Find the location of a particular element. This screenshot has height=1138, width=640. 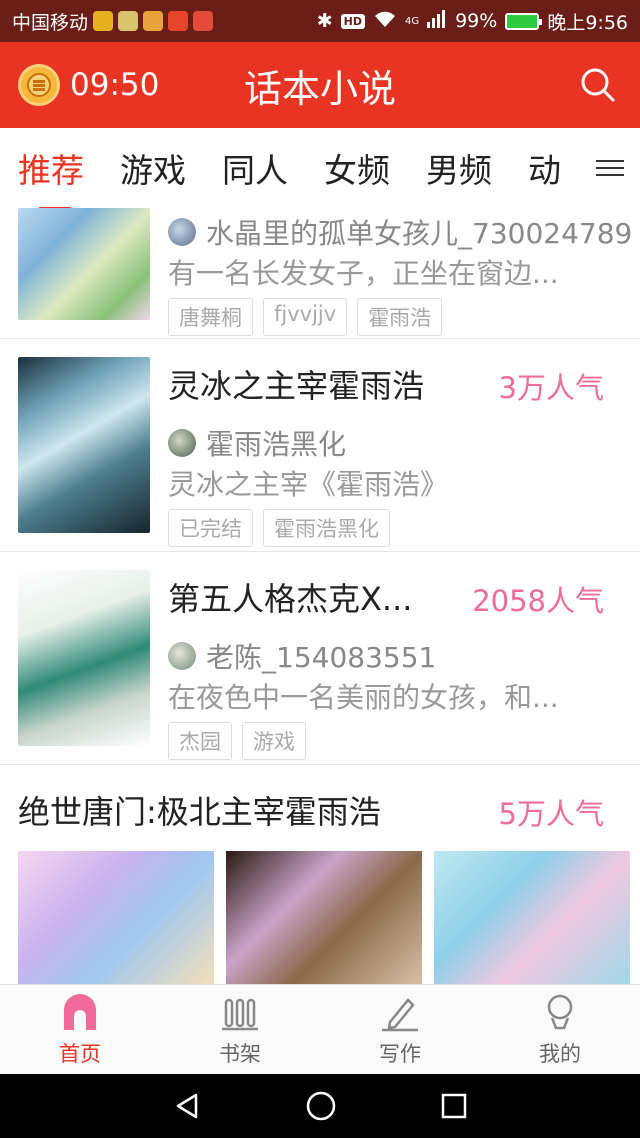

chat-app-icon is located at coordinates (128, 21).